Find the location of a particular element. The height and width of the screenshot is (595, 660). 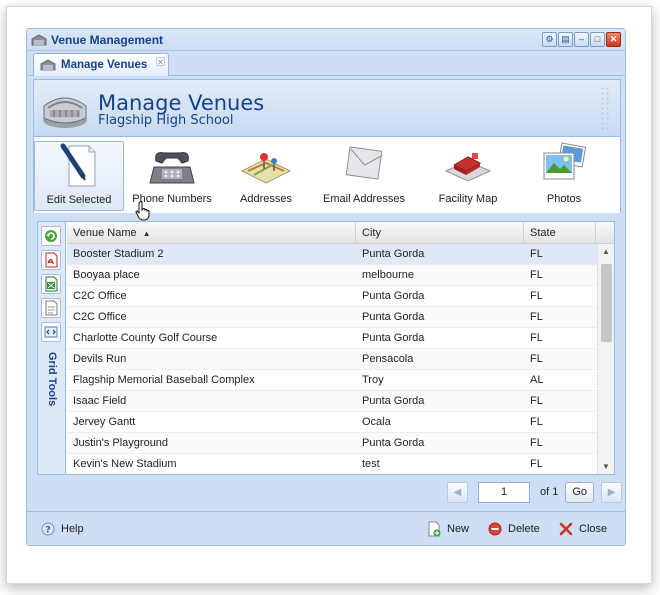

photos-button: Photos is located at coordinates (564, 176).